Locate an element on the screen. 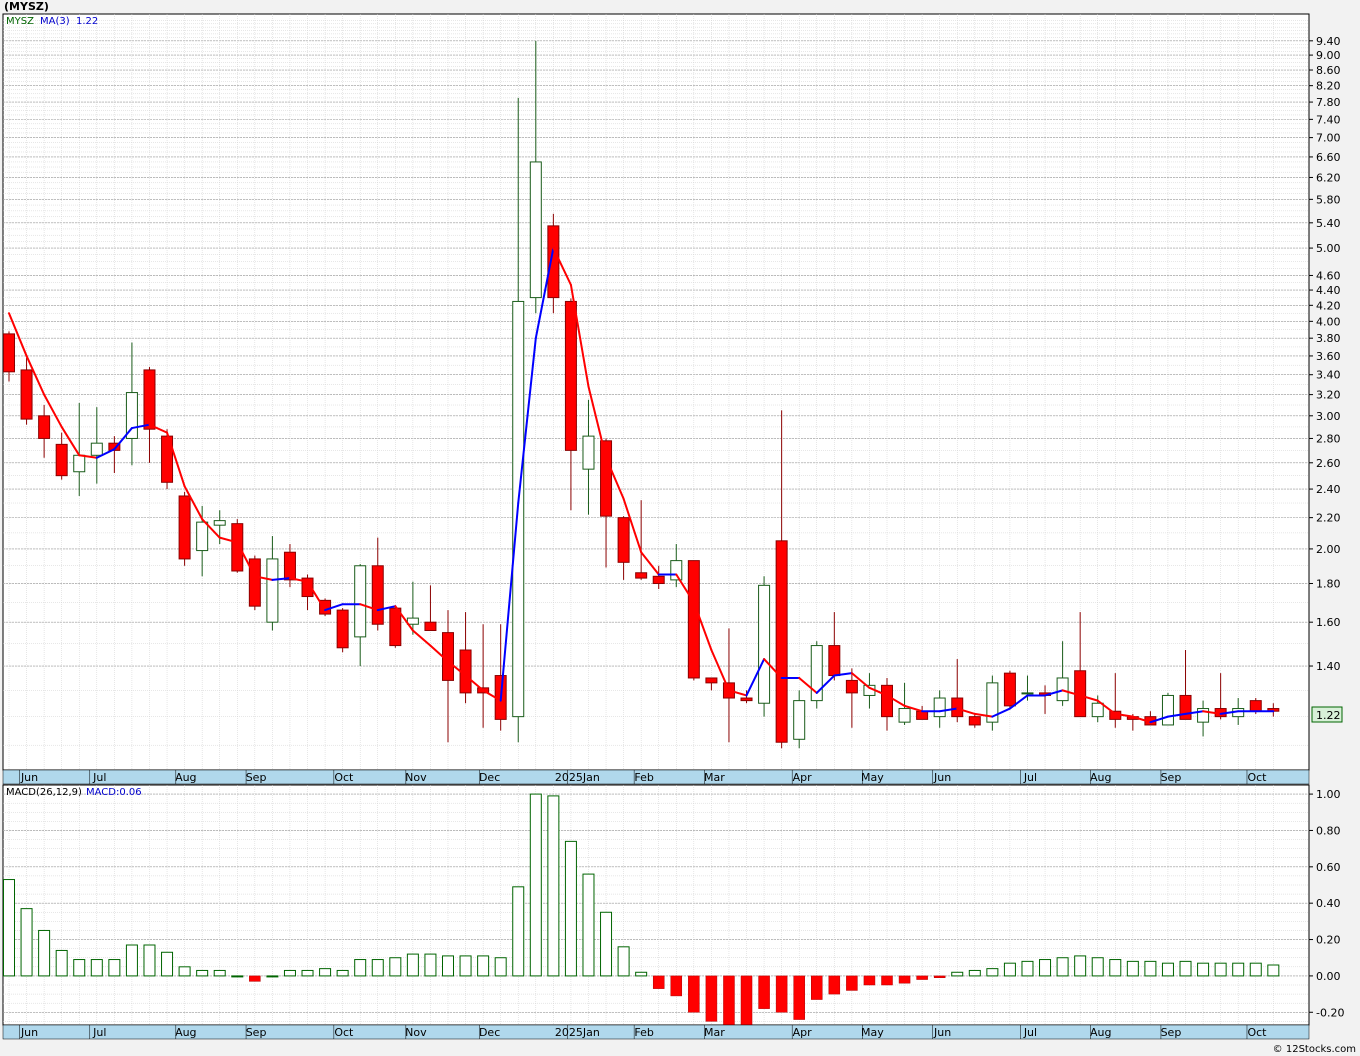 The width and height of the screenshot is (1360, 1056). x-tick-label: Nov is located at coordinates (416, 1032).